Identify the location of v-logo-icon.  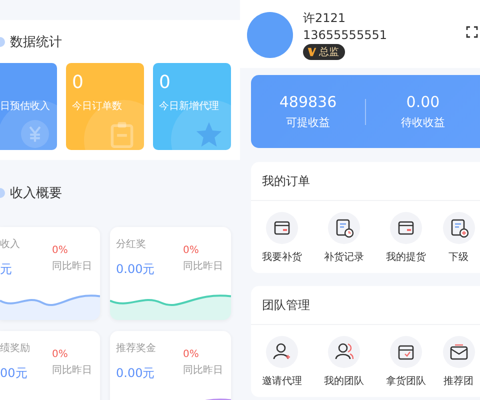
(312, 52).